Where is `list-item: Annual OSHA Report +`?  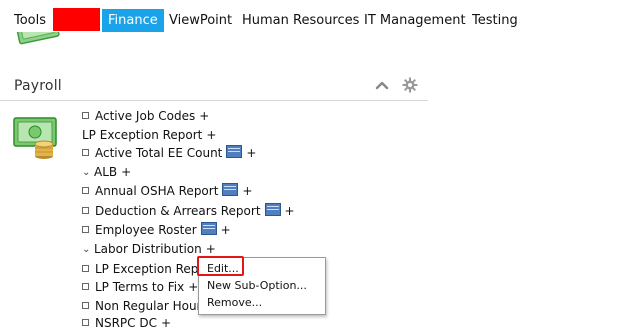
list-item: Annual OSHA Report + is located at coordinates (167, 191).